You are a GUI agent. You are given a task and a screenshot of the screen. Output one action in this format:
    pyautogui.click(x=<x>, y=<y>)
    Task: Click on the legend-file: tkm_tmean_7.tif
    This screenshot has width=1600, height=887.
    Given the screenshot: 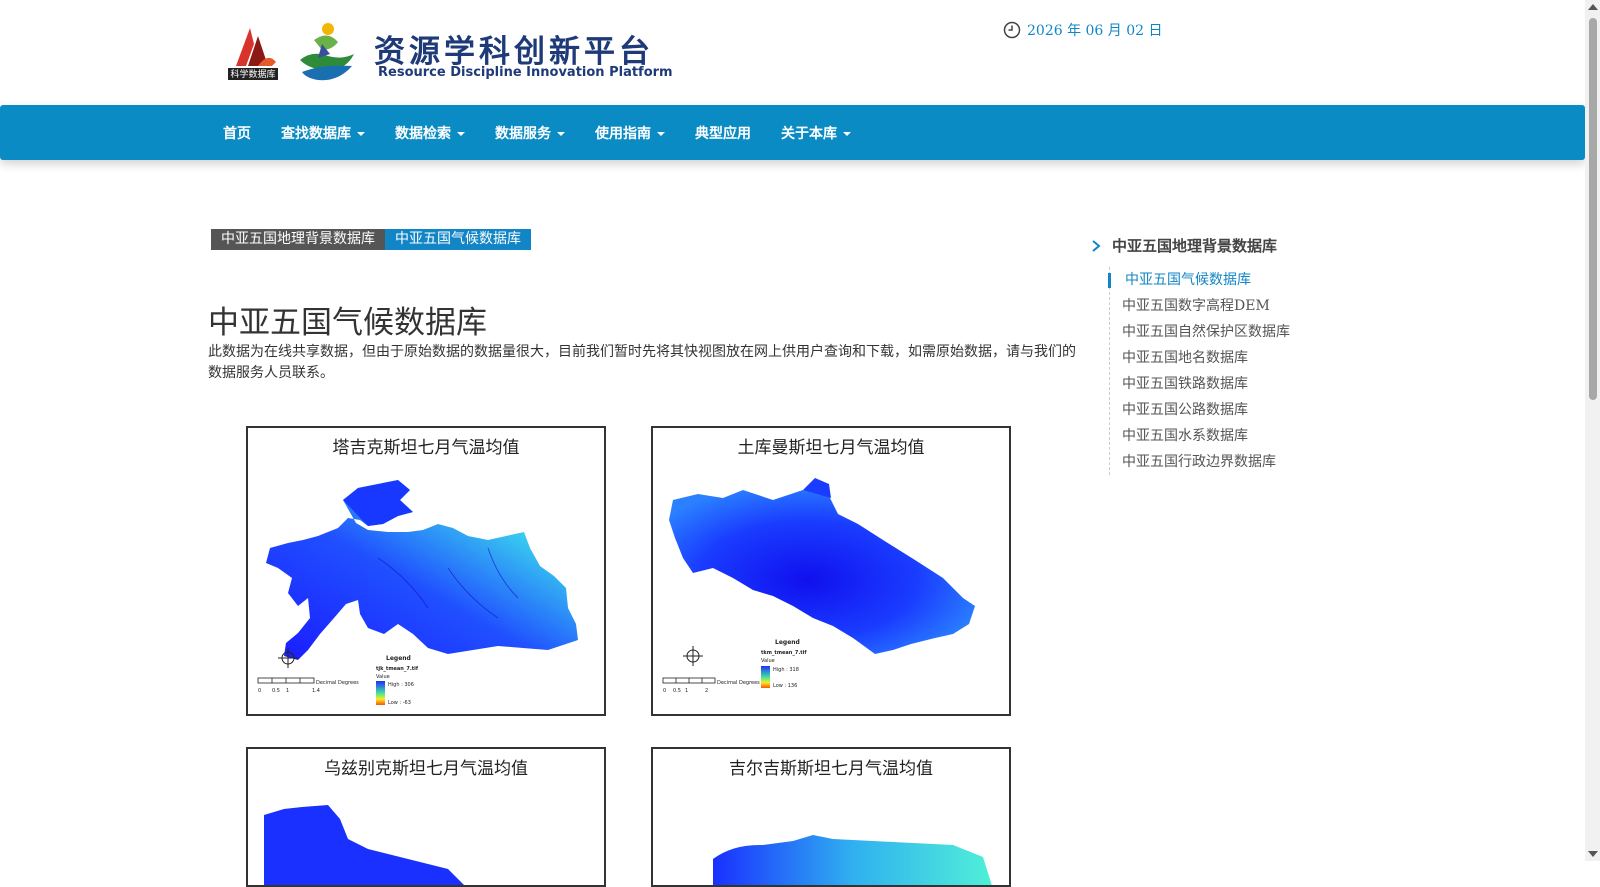 What is the action you would take?
    pyautogui.click(x=784, y=653)
    